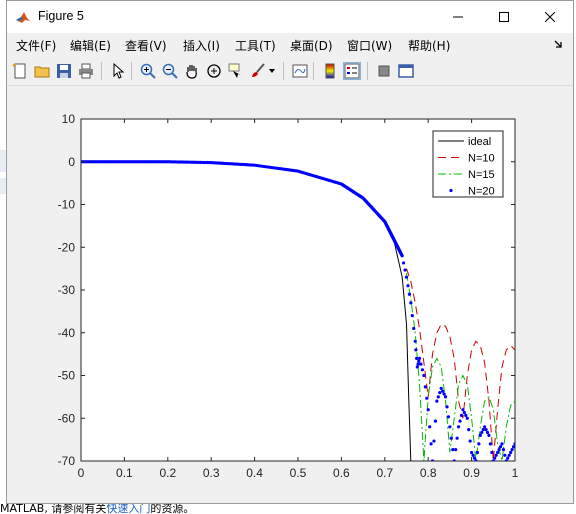 Image resolution: width=576 pixels, height=514 pixels. Describe the element at coordinates (352, 71) in the screenshot. I see `legend-button` at that location.